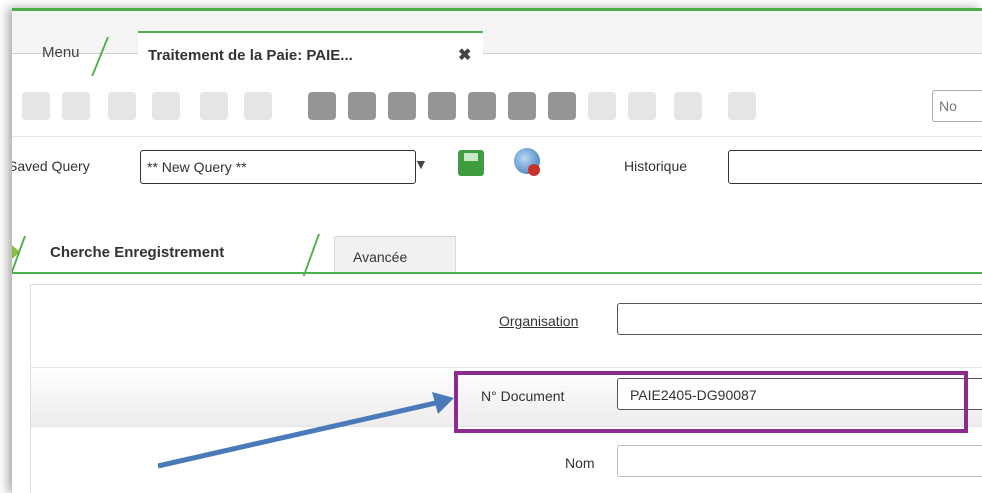  I want to click on delete-icon, so click(402, 106).